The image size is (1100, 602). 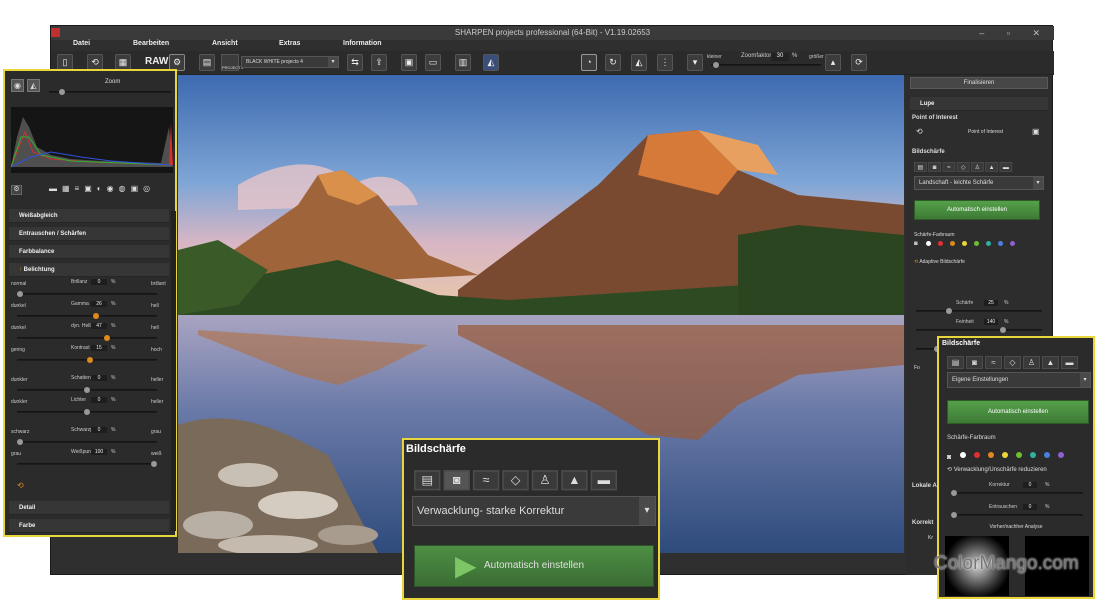 What do you see at coordinates (89, 234) in the screenshot?
I see `section-entrauschen: Entrauschen / Schärfen` at bounding box center [89, 234].